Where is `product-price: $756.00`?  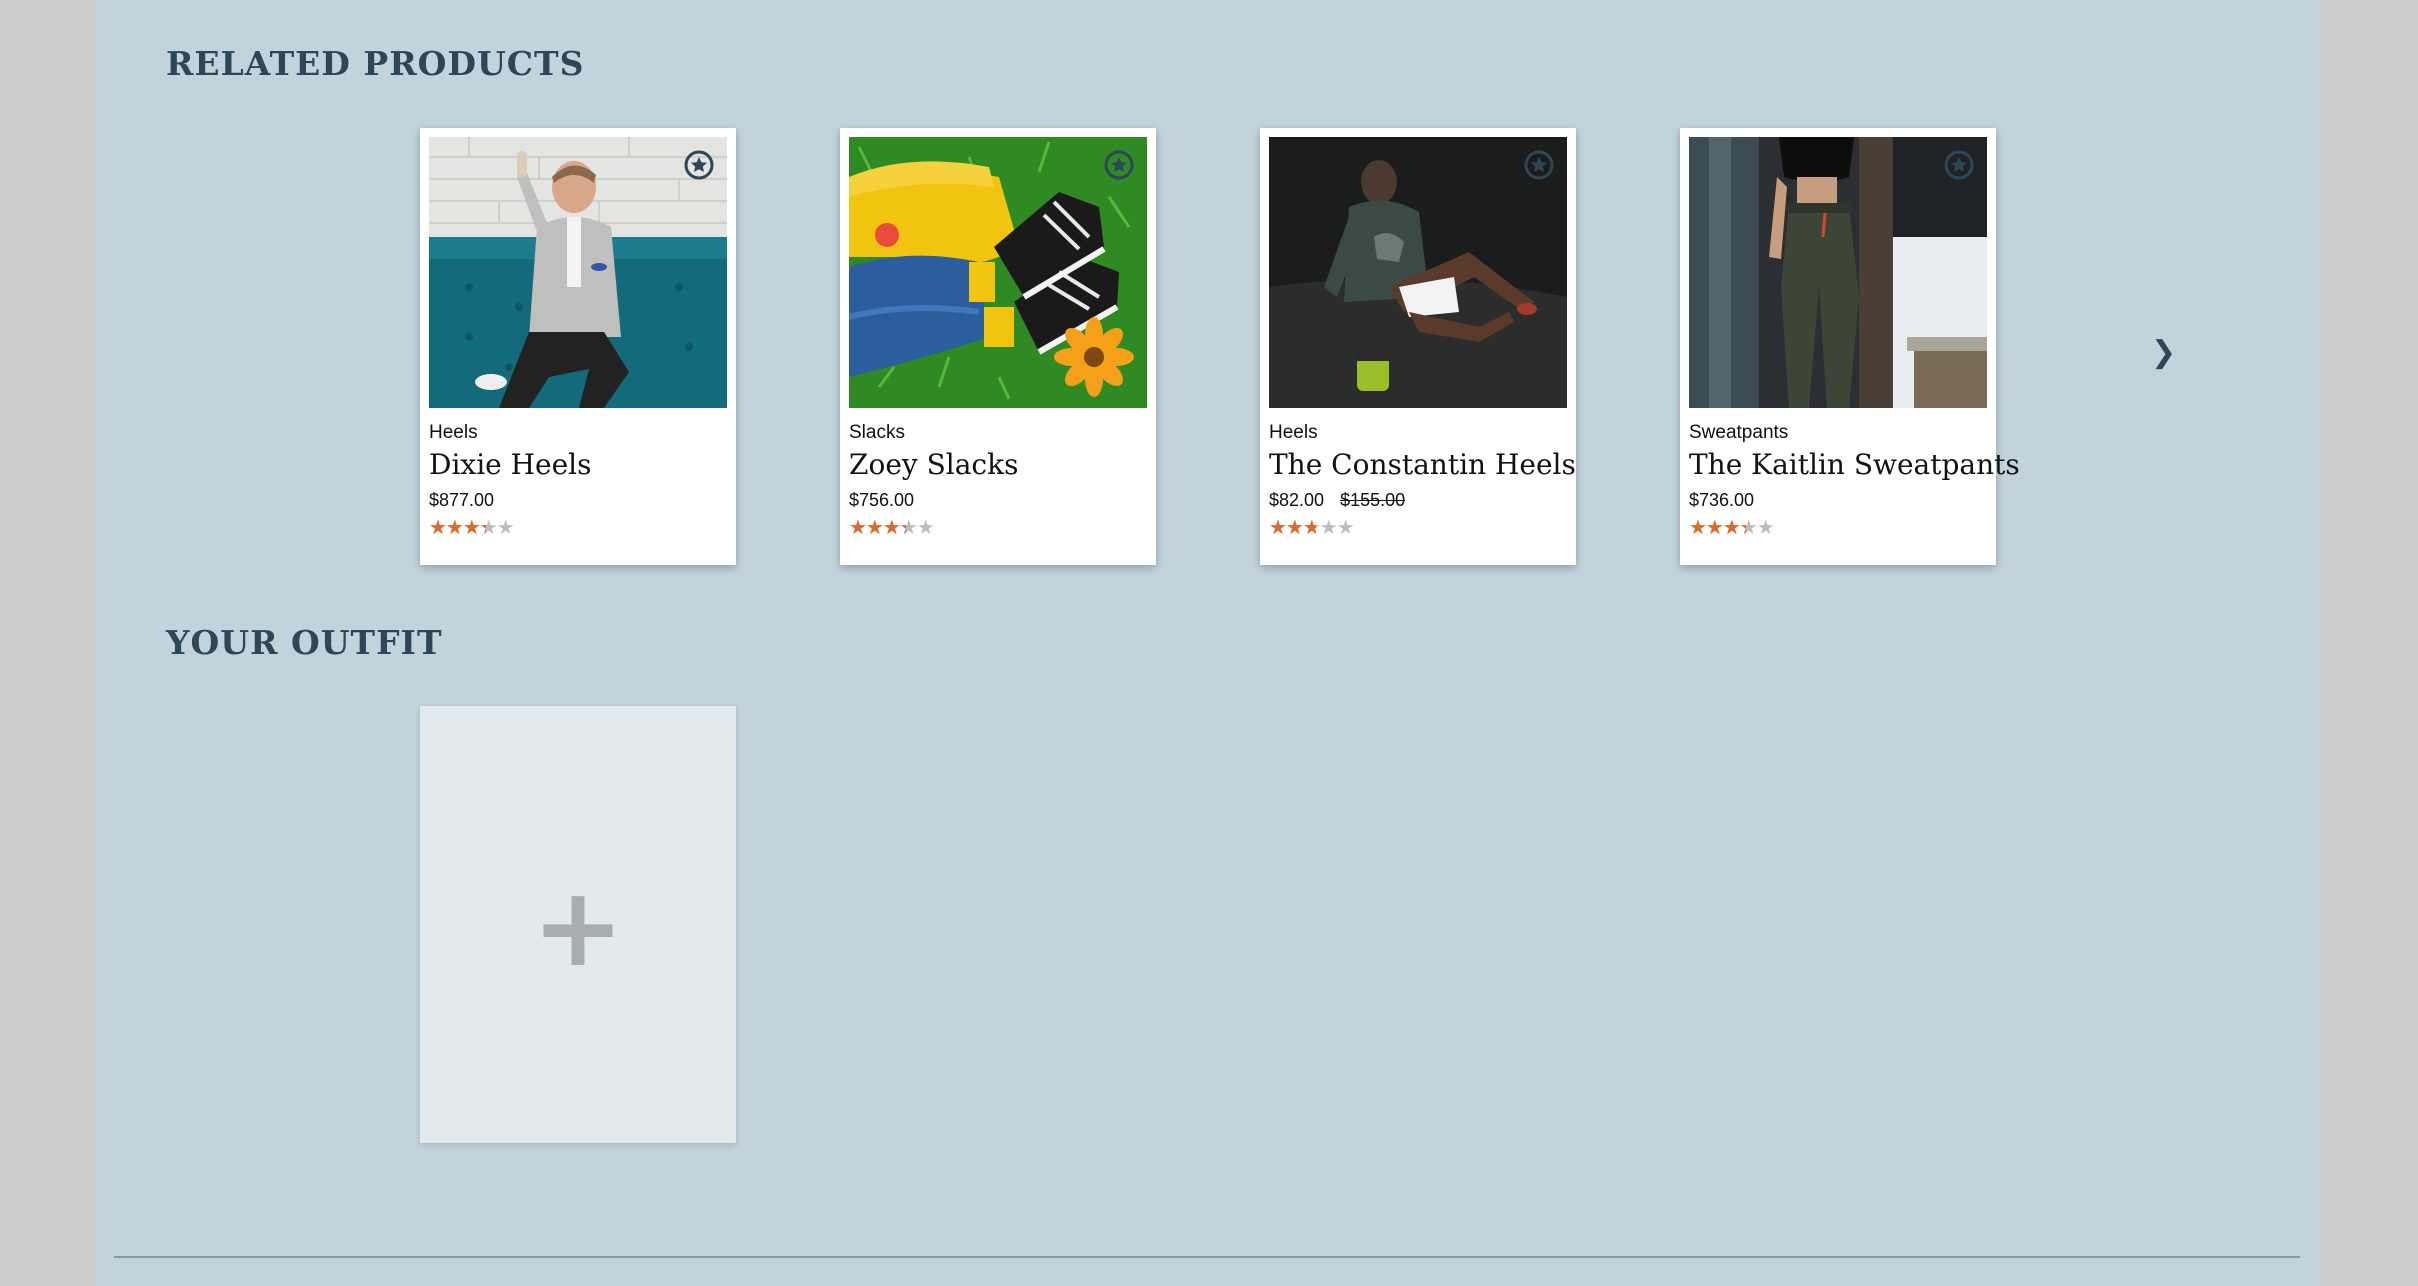
product-price: $756.00 is located at coordinates (881, 500).